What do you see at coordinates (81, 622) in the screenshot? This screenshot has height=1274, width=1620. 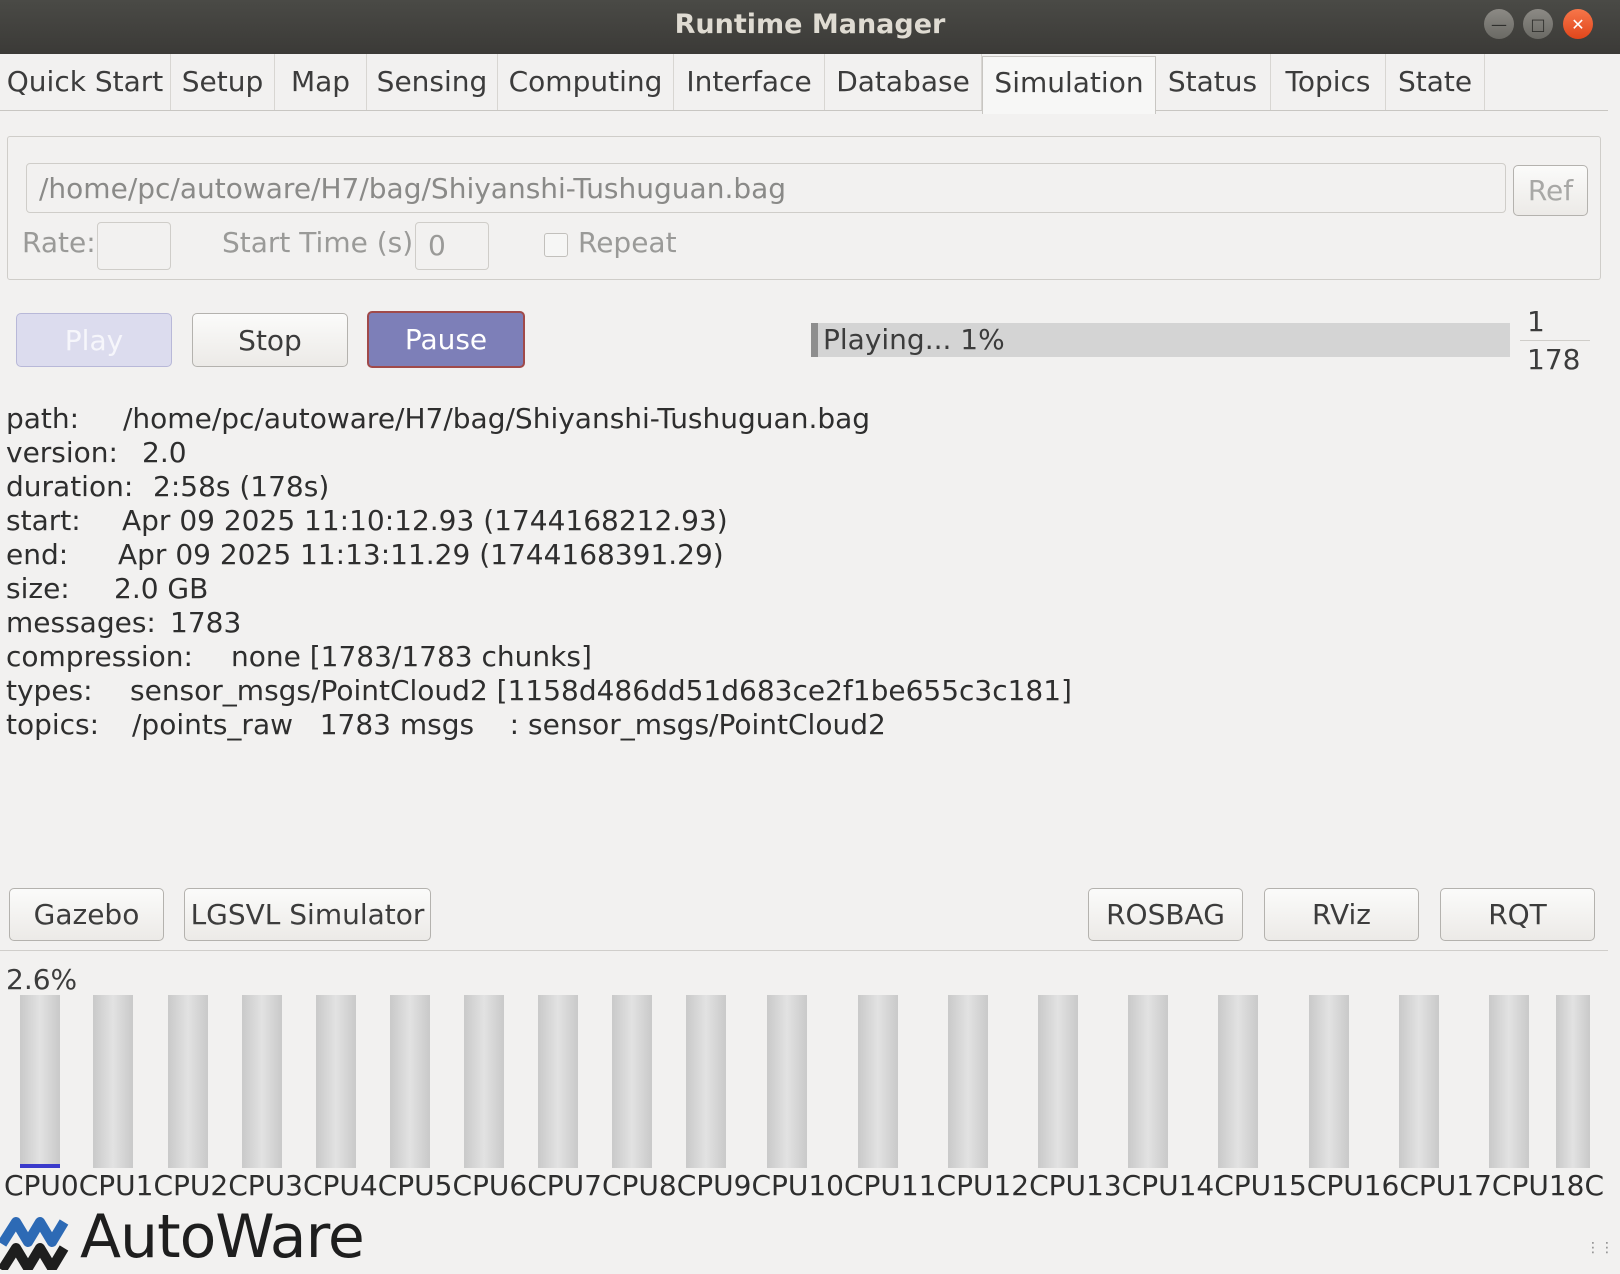 I see `info-key: messages:` at bounding box center [81, 622].